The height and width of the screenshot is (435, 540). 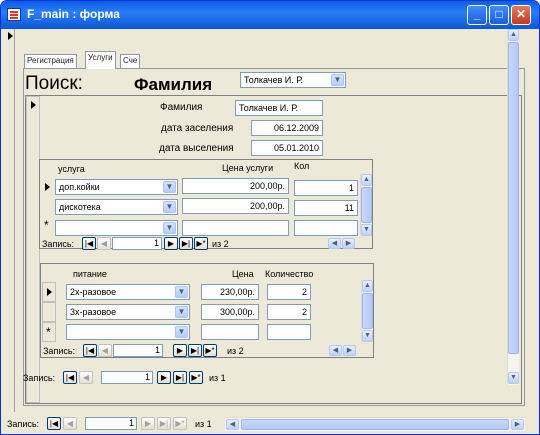 I want to click on food-new-qty, so click(x=289, y=332).